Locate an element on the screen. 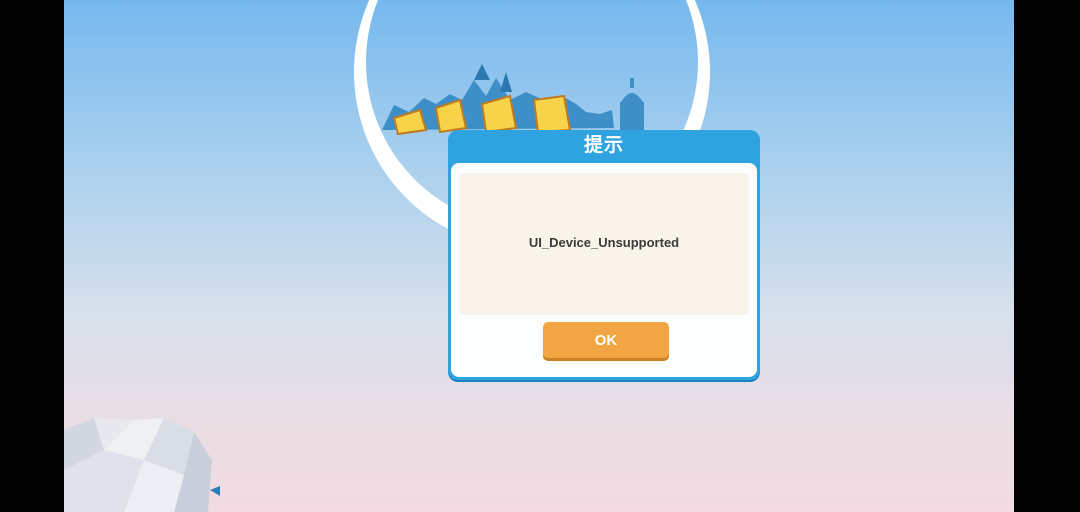 The image size is (1080, 512). ok-button: OK is located at coordinates (606, 340).